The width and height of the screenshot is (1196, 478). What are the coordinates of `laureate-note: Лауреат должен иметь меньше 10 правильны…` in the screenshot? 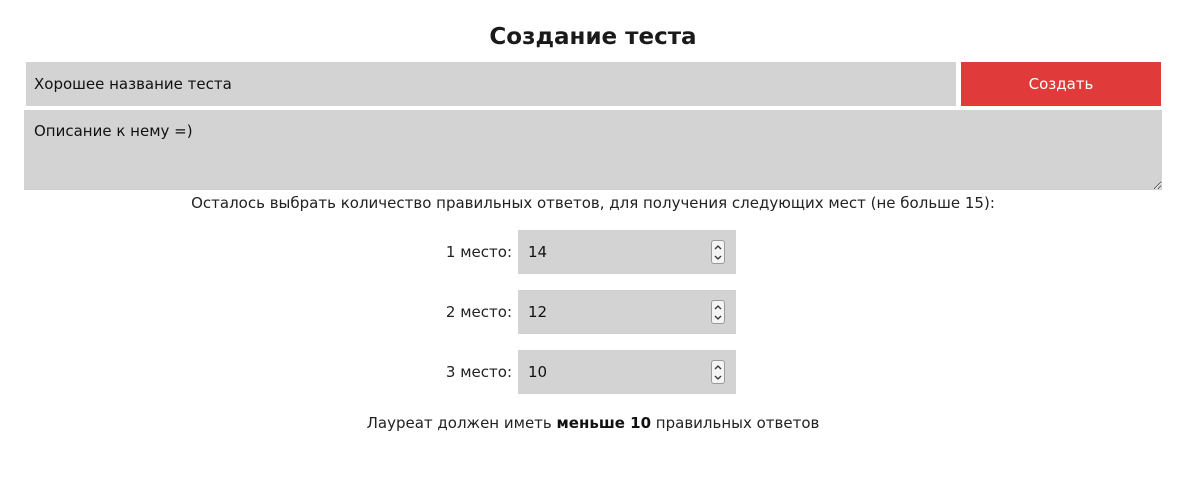 It's located at (593, 423).